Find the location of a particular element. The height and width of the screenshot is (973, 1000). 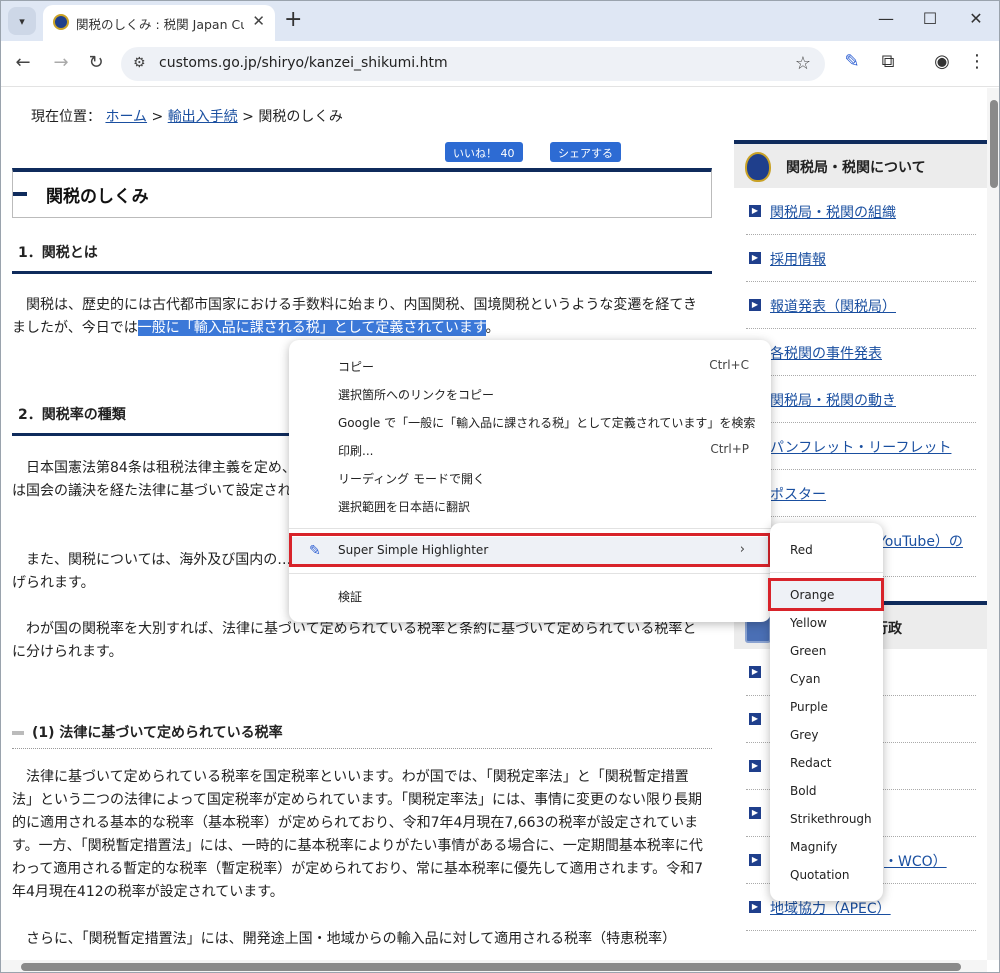

submenu-item-yellow: Yellow is located at coordinates (826, 623).